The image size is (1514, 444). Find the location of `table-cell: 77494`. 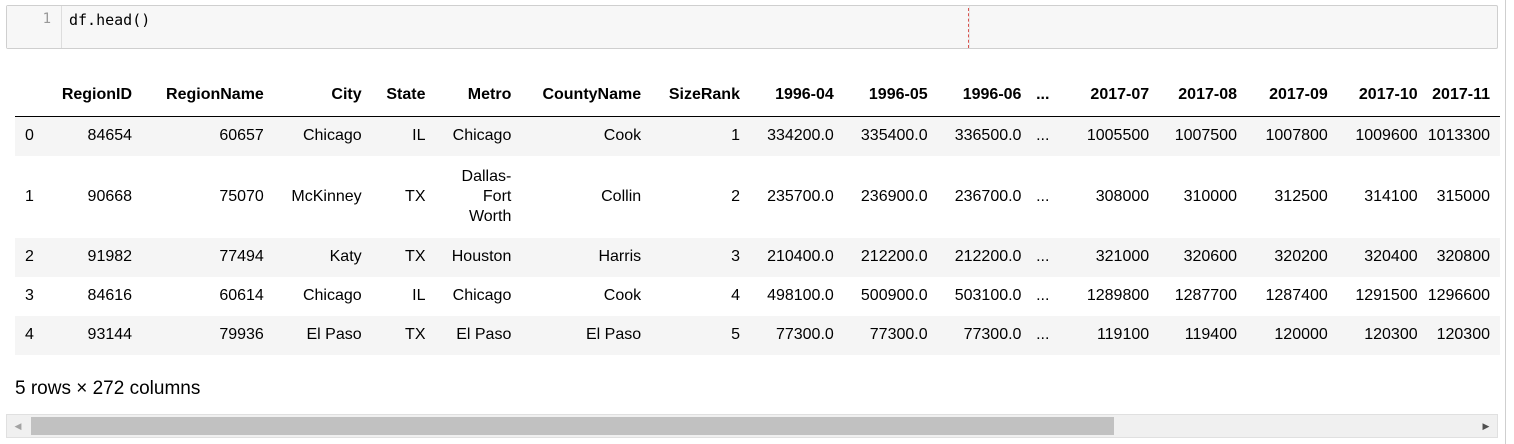

table-cell: 77494 is located at coordinates (241, 256).